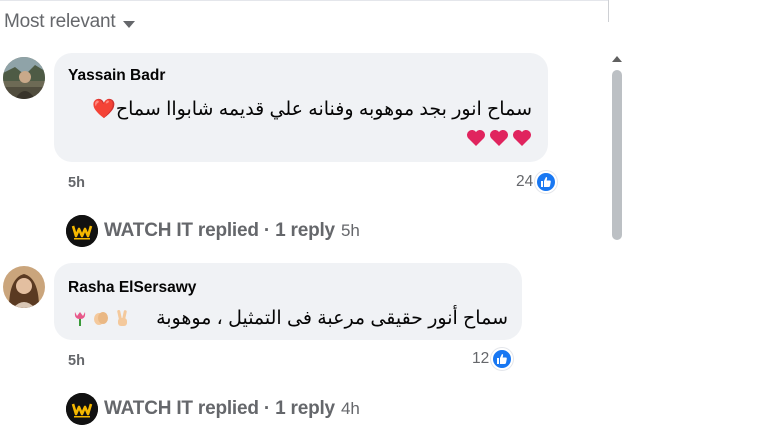  Describe the element at coordinates (132, 288) in the screenshot. I see `comment-author: Rasha ElSersawy` at that location.